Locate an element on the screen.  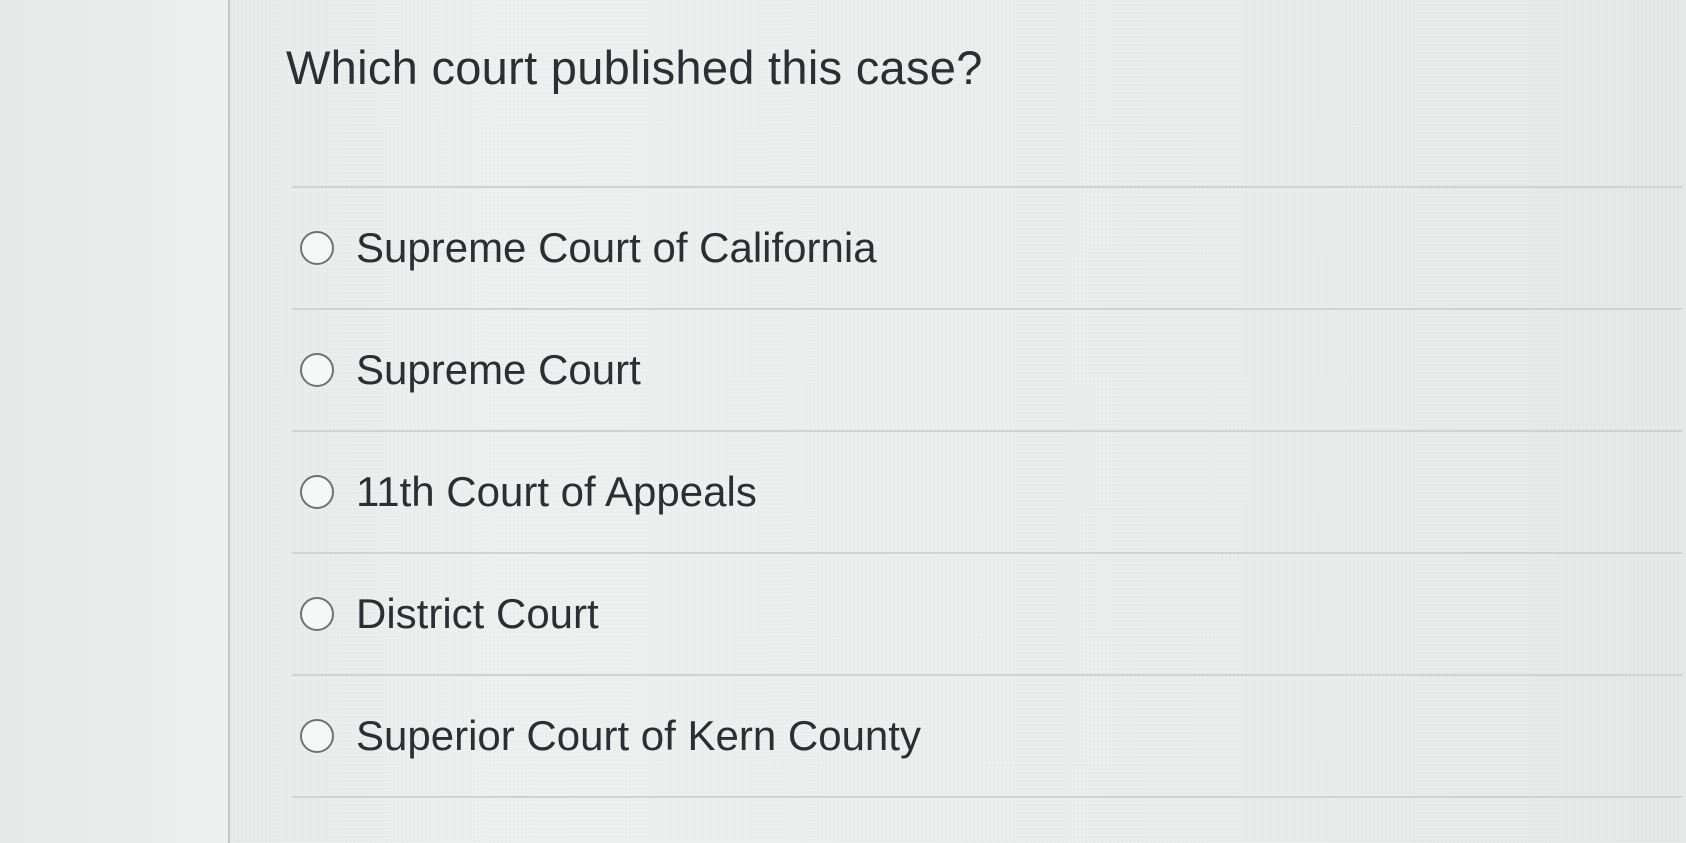
answer-option-superior-court-of-kern-county: Superior Court of Kern County is located at coordinates (987, 737).